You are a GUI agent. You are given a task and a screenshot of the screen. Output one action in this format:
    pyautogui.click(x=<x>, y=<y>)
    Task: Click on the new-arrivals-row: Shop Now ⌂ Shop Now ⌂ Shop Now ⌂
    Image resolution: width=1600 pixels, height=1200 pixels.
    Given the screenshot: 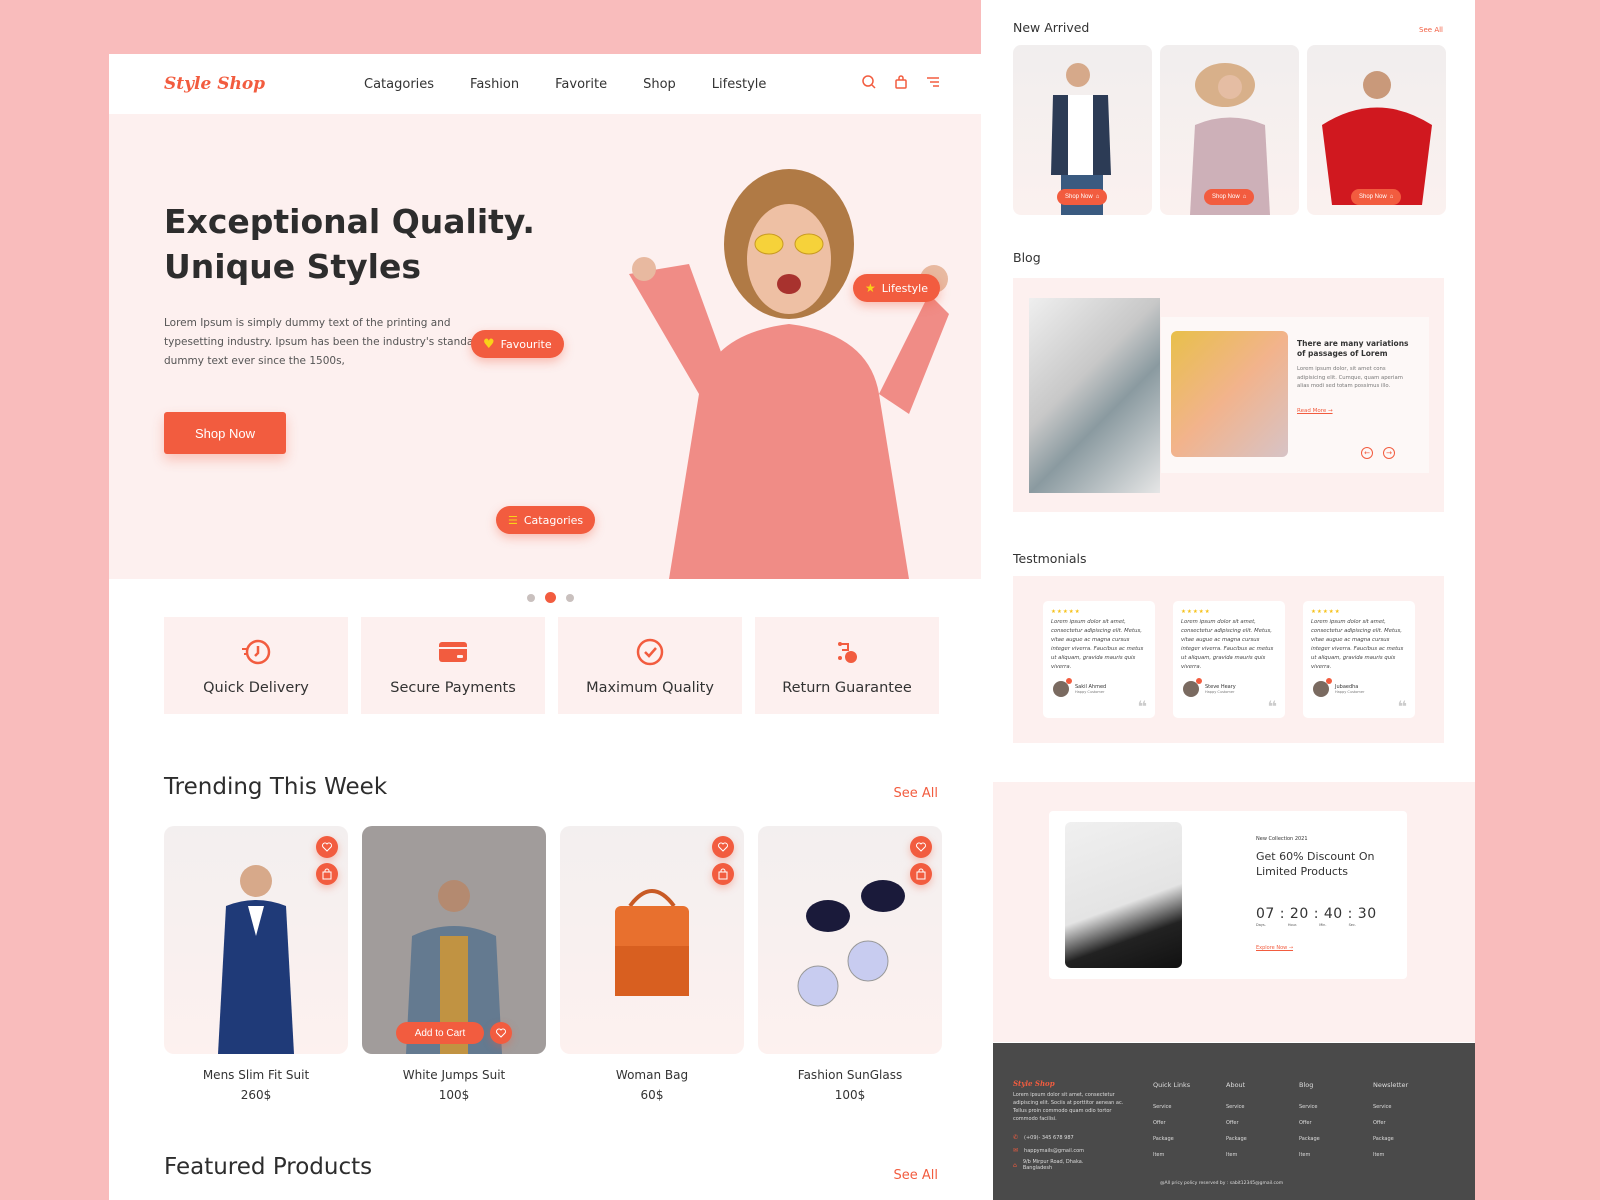 What is the action you would take?
    pyautogui.click(x=1229, y=130)
    